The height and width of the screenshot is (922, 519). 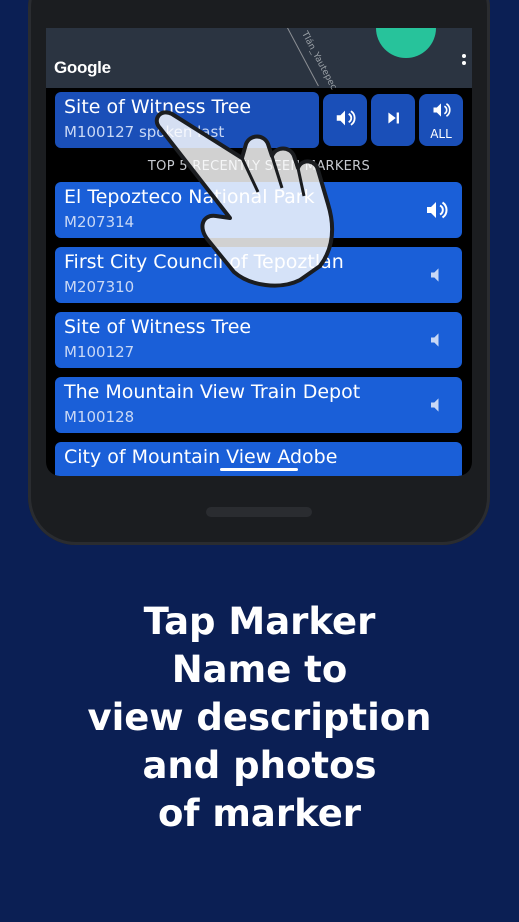 What do you see at coordinates (441, 134) in the screenshot?
I see `speak-all-label: ALL` at bounding box center [441, 134].